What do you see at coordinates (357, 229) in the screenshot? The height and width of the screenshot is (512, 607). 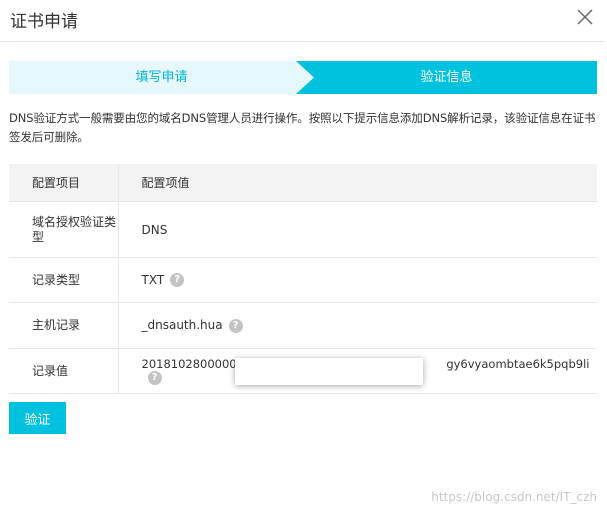 I see `row-value: DNS` at bounding box center [357, 229].